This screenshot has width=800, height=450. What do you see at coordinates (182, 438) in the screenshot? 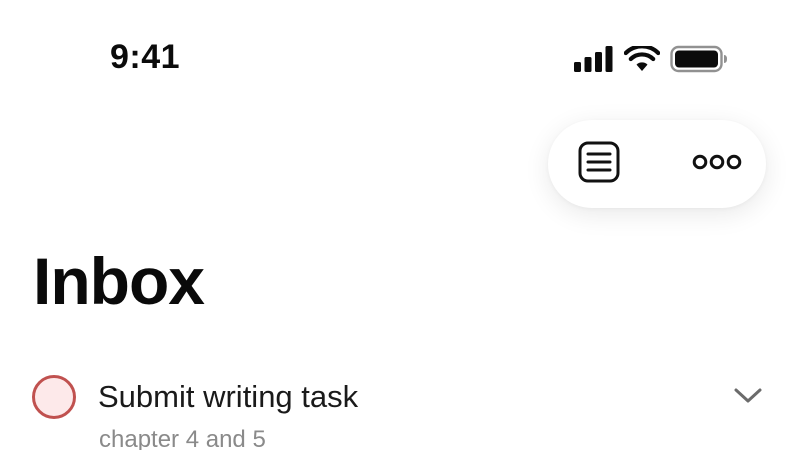
I see `task-note: chapter 4 and 5` at bounding box center [182, 438].